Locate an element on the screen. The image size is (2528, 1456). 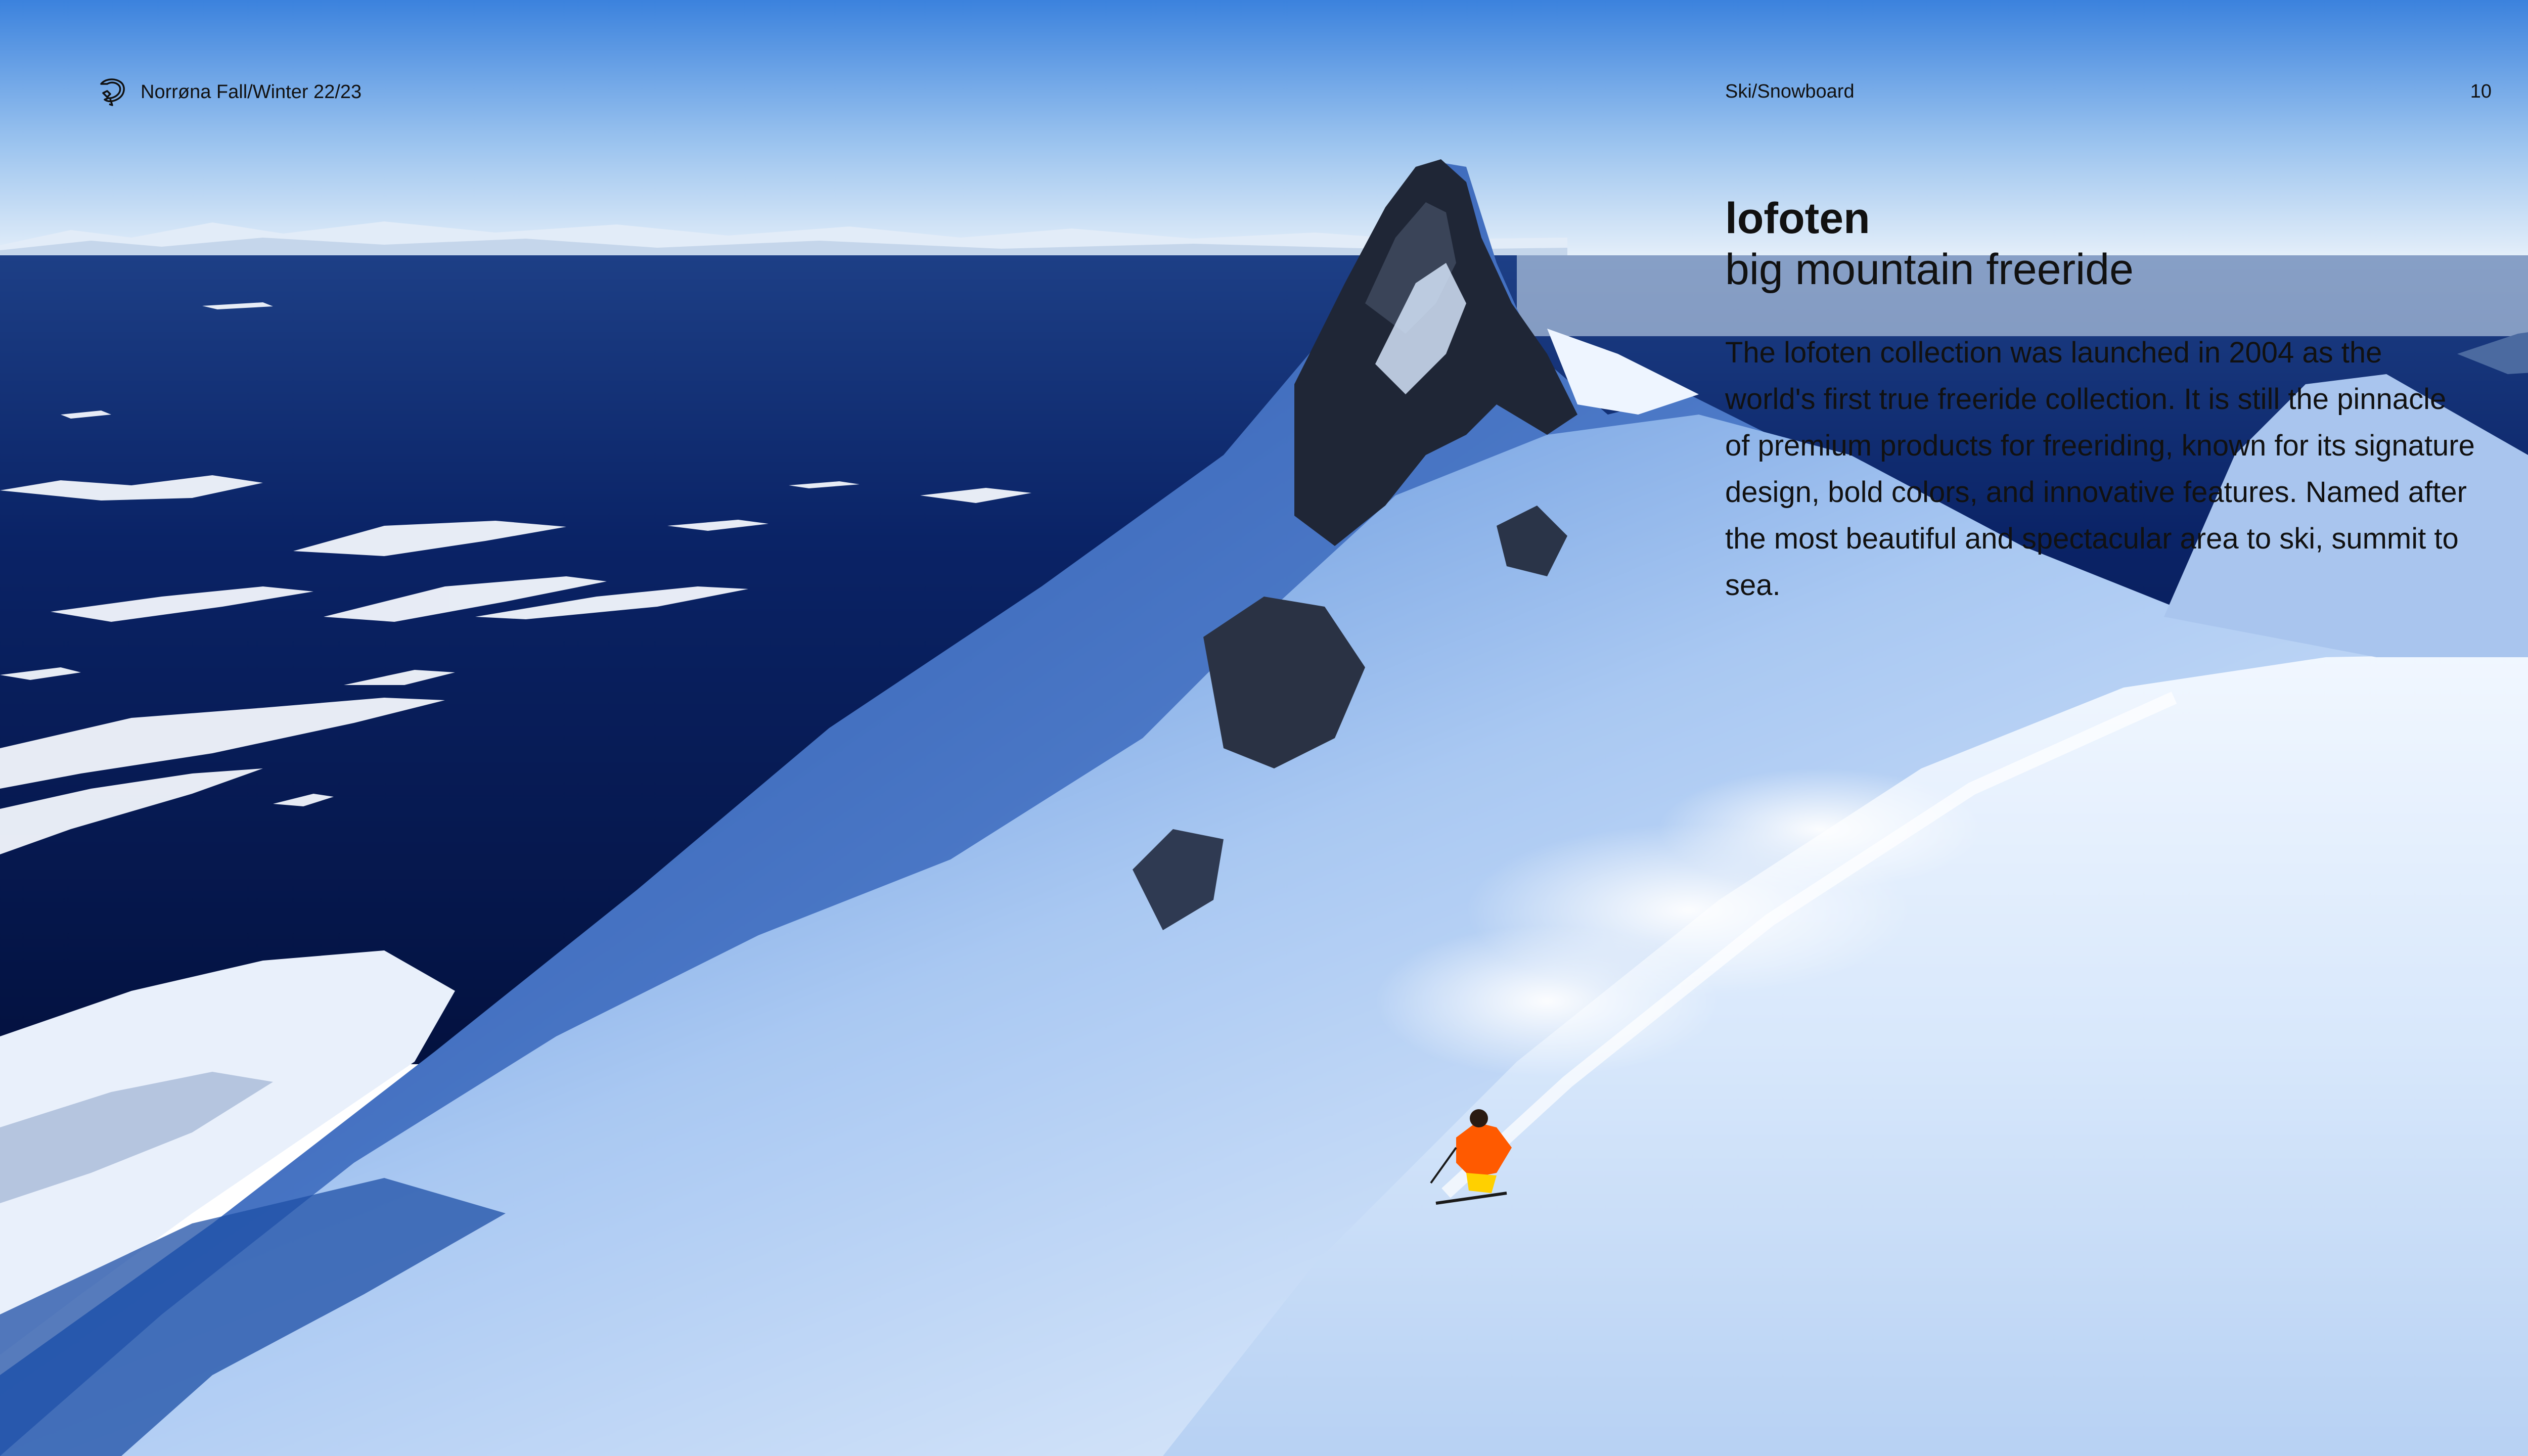
collection-subtitle: big mountain freeride is located at coordinates (1930, 269).